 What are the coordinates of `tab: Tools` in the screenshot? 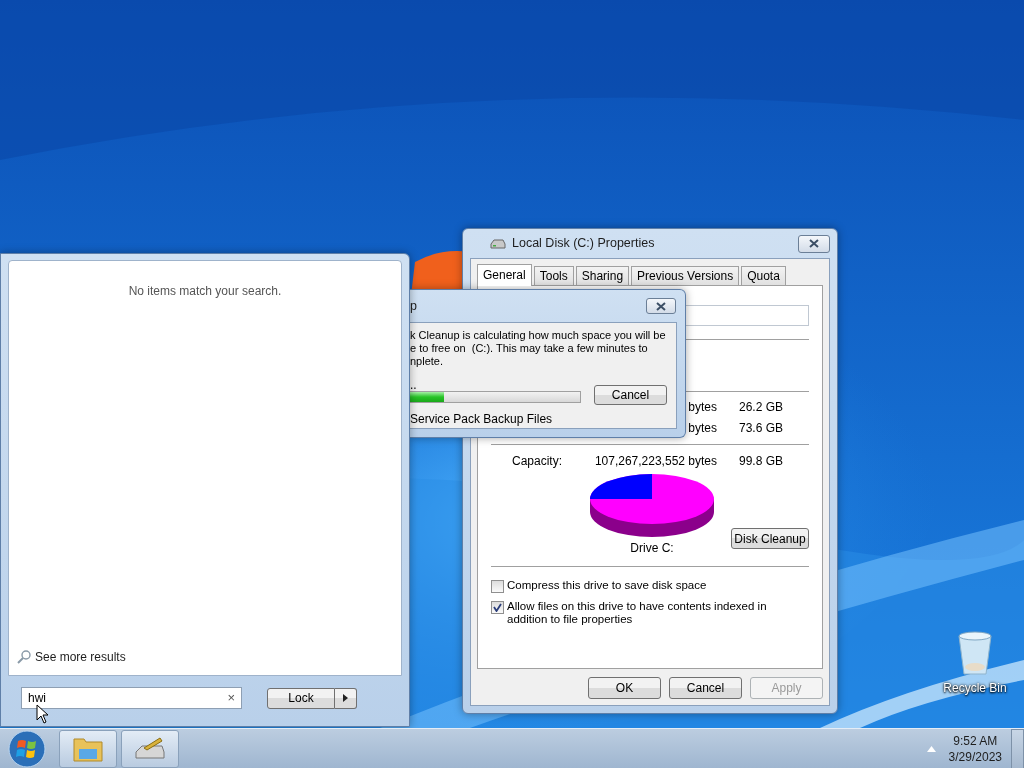 It's located at (553, 275).